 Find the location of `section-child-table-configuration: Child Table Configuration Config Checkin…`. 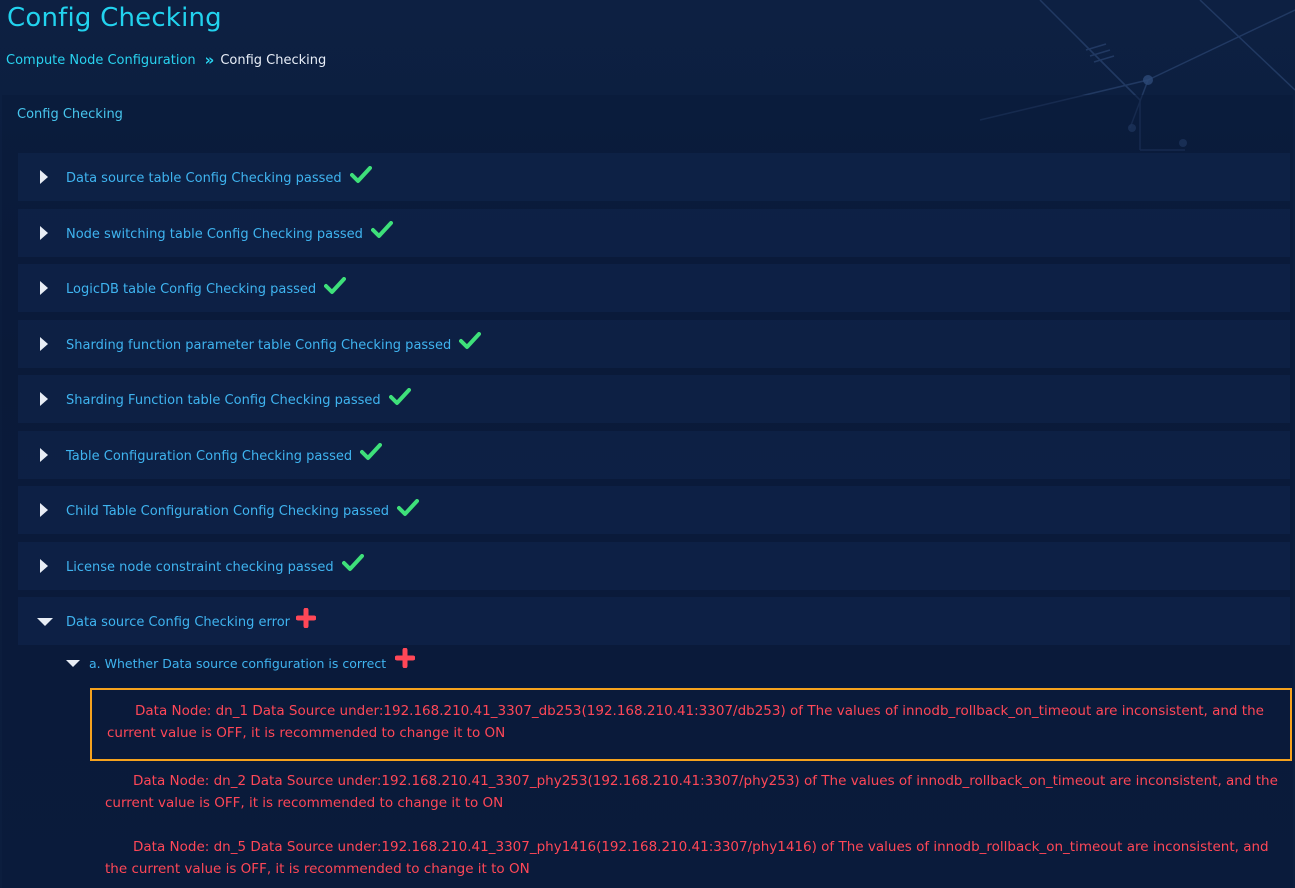

section-child-table-configuration: Child Table Configuration Config Checkin… is located at coordinates (654, 510).